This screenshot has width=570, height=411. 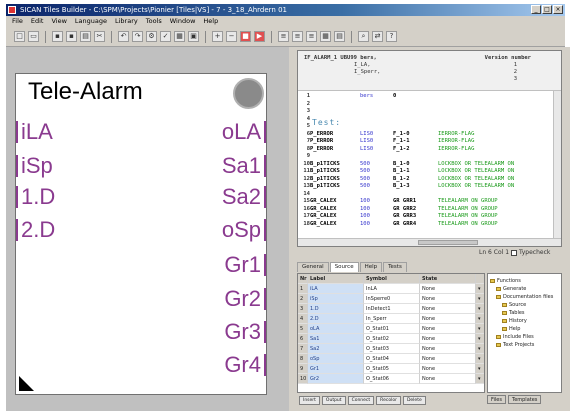 I want to click on table-row: 5 oLA O_Stat01 None ▾, so click(x=391, y=329).